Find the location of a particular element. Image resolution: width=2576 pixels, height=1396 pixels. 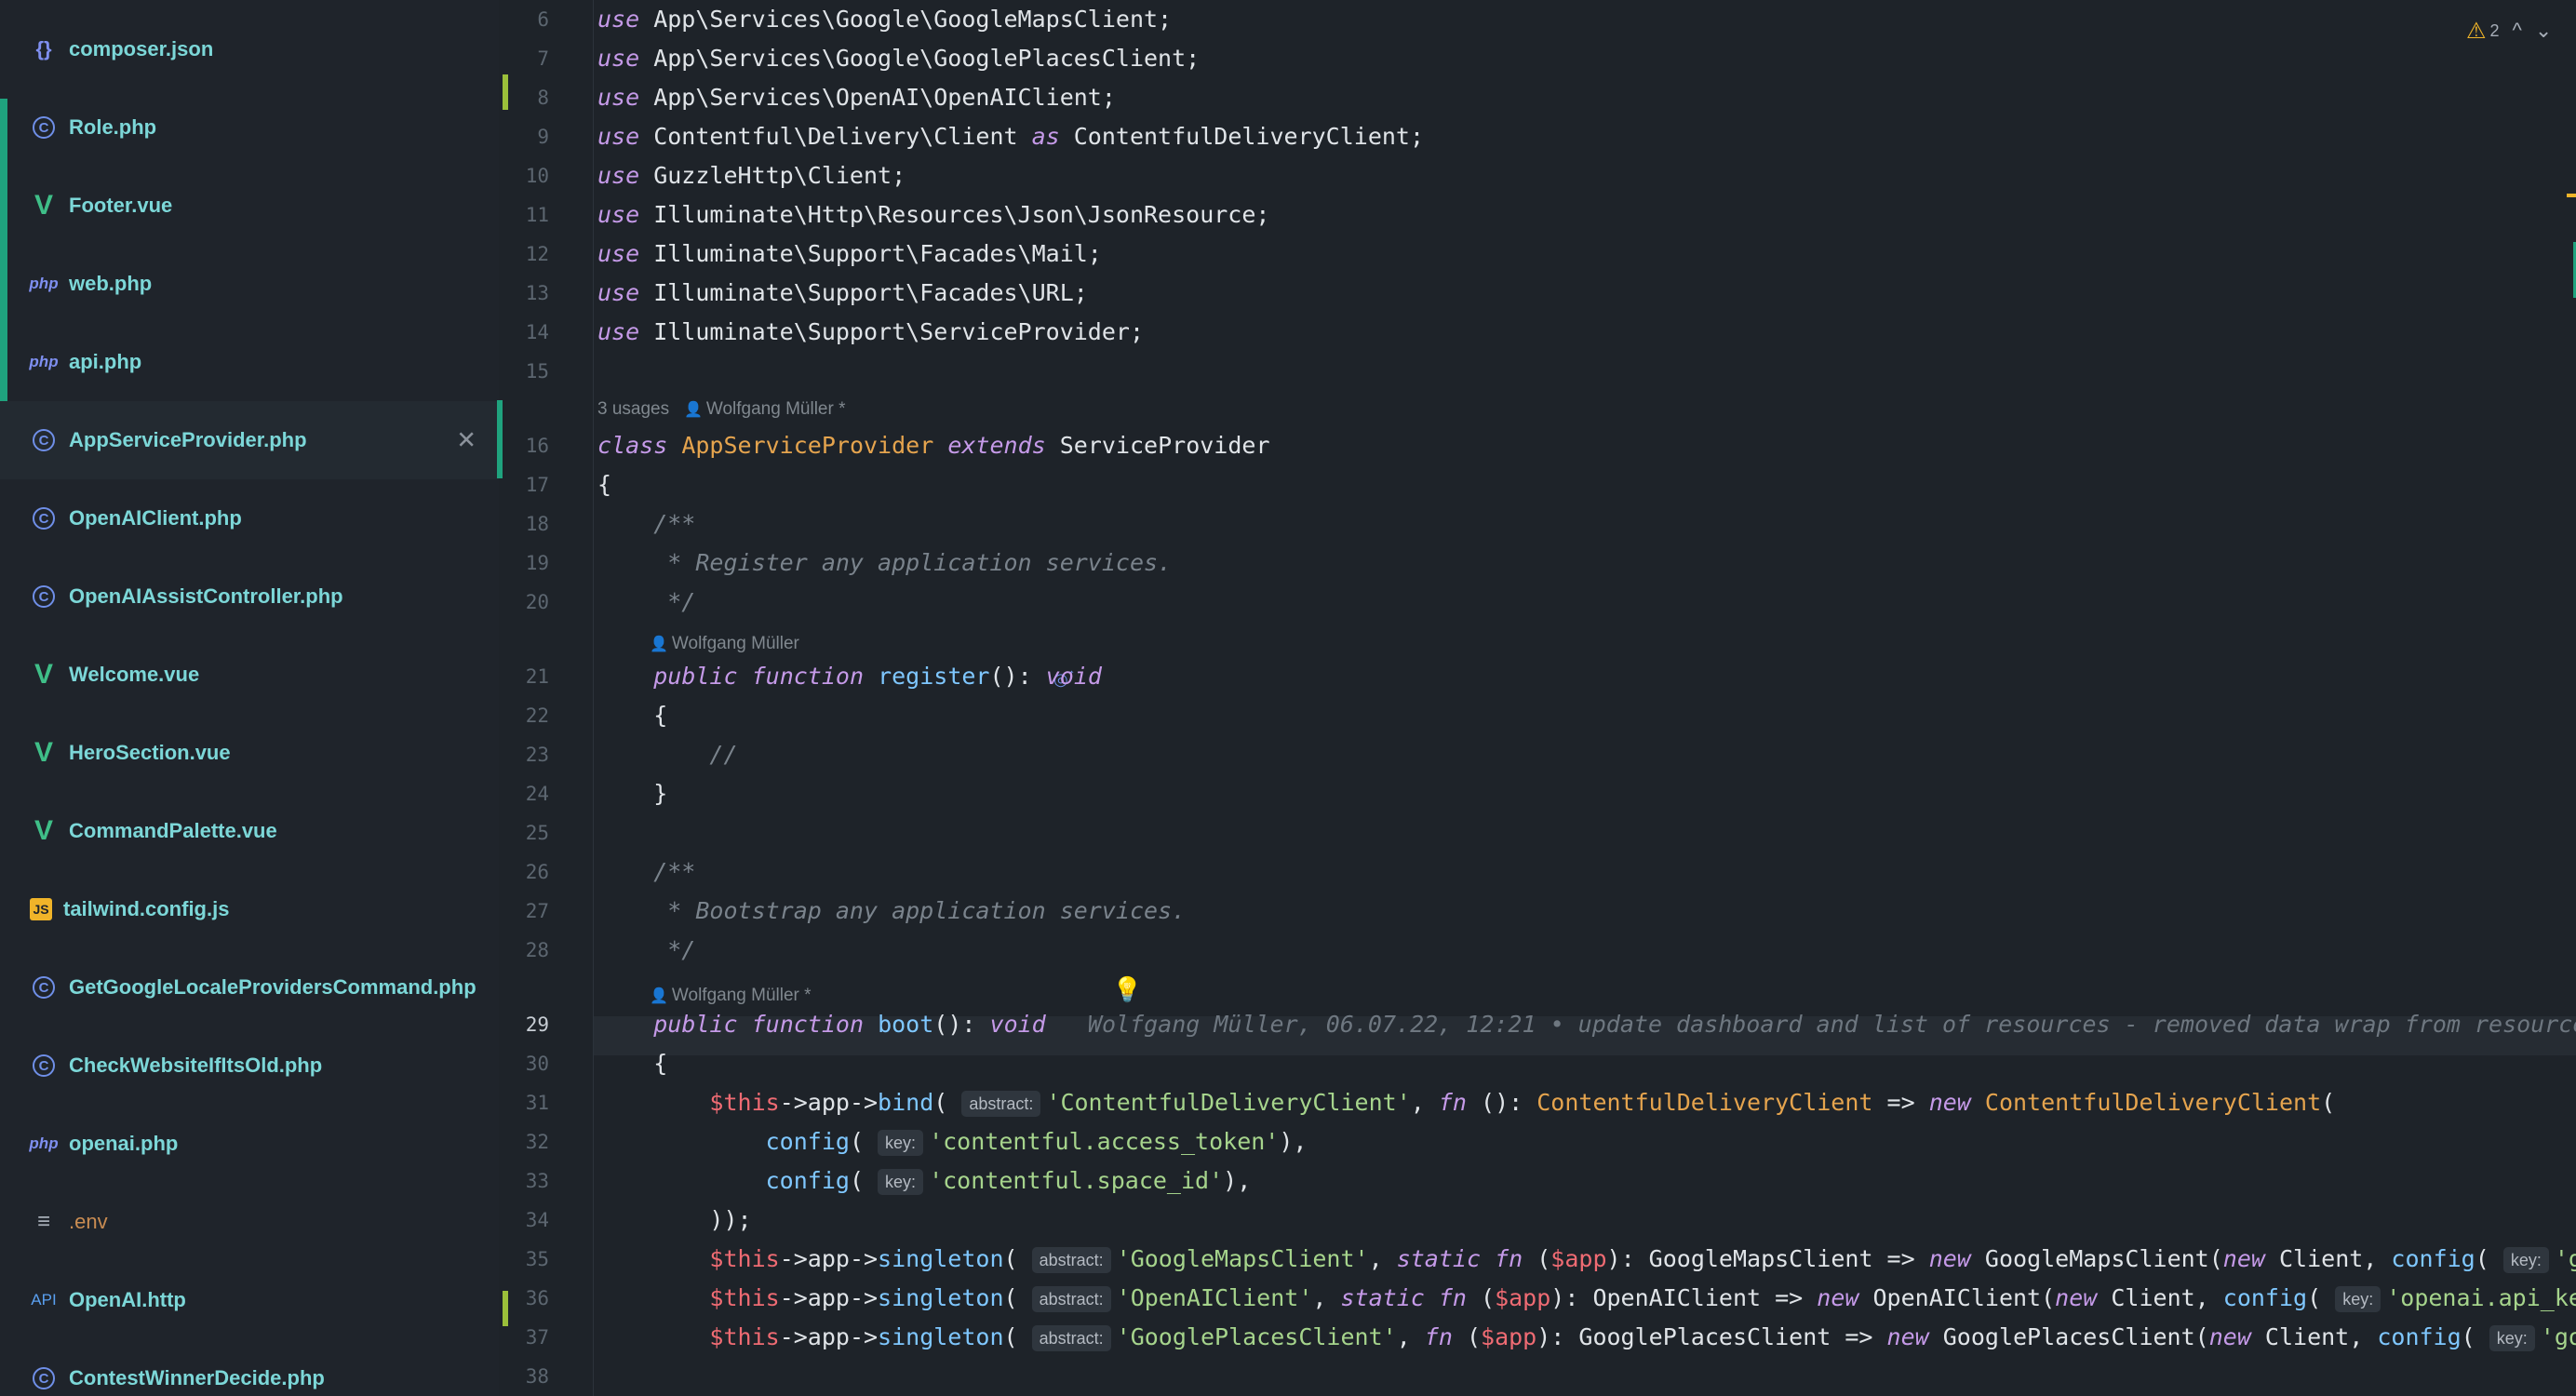

file-item: V Footer.vue is located at coordinates (249, 206).